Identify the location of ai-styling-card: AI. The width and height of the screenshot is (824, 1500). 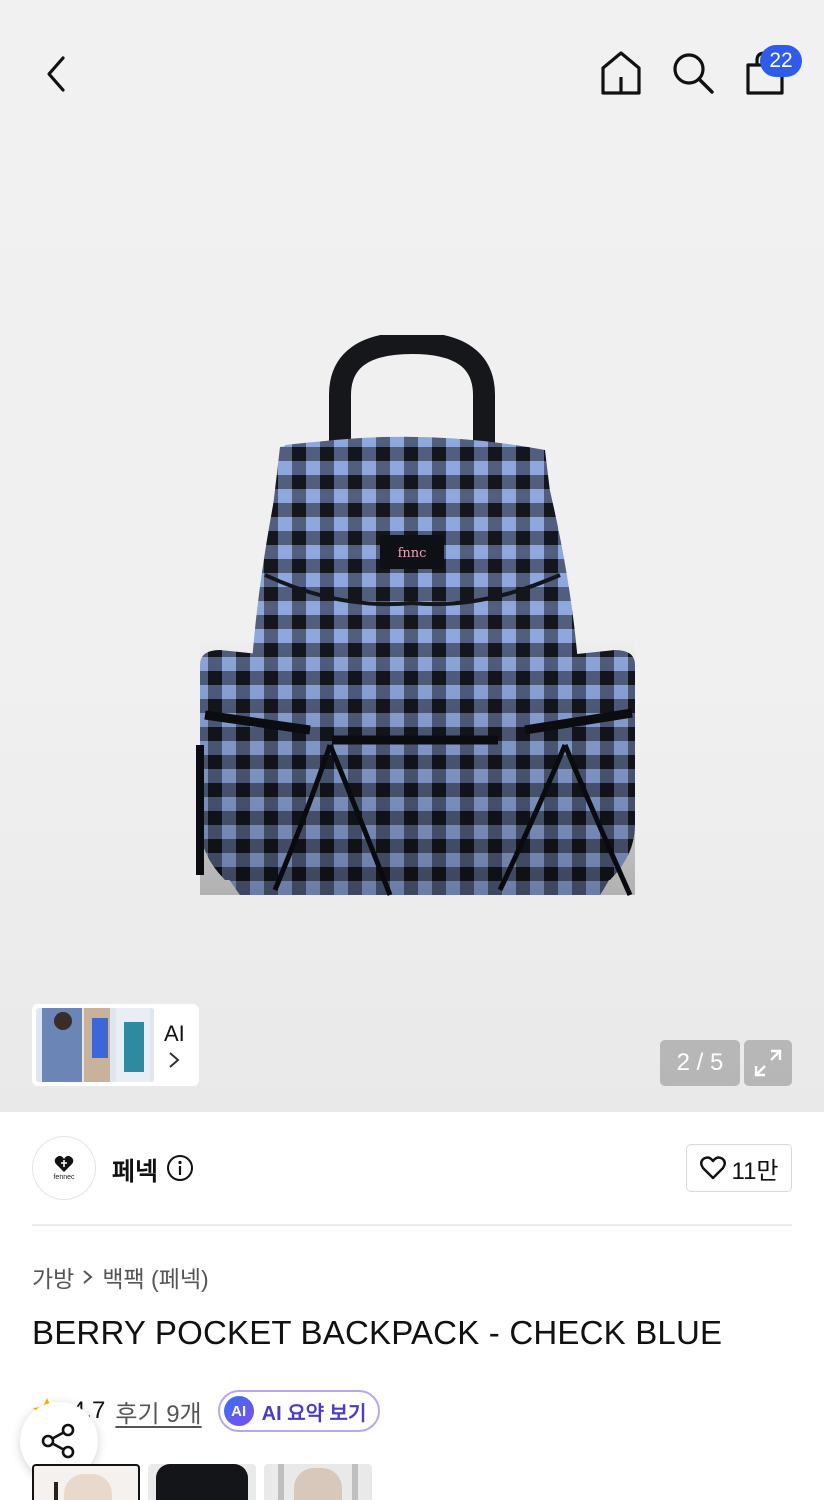
(115, 1045).